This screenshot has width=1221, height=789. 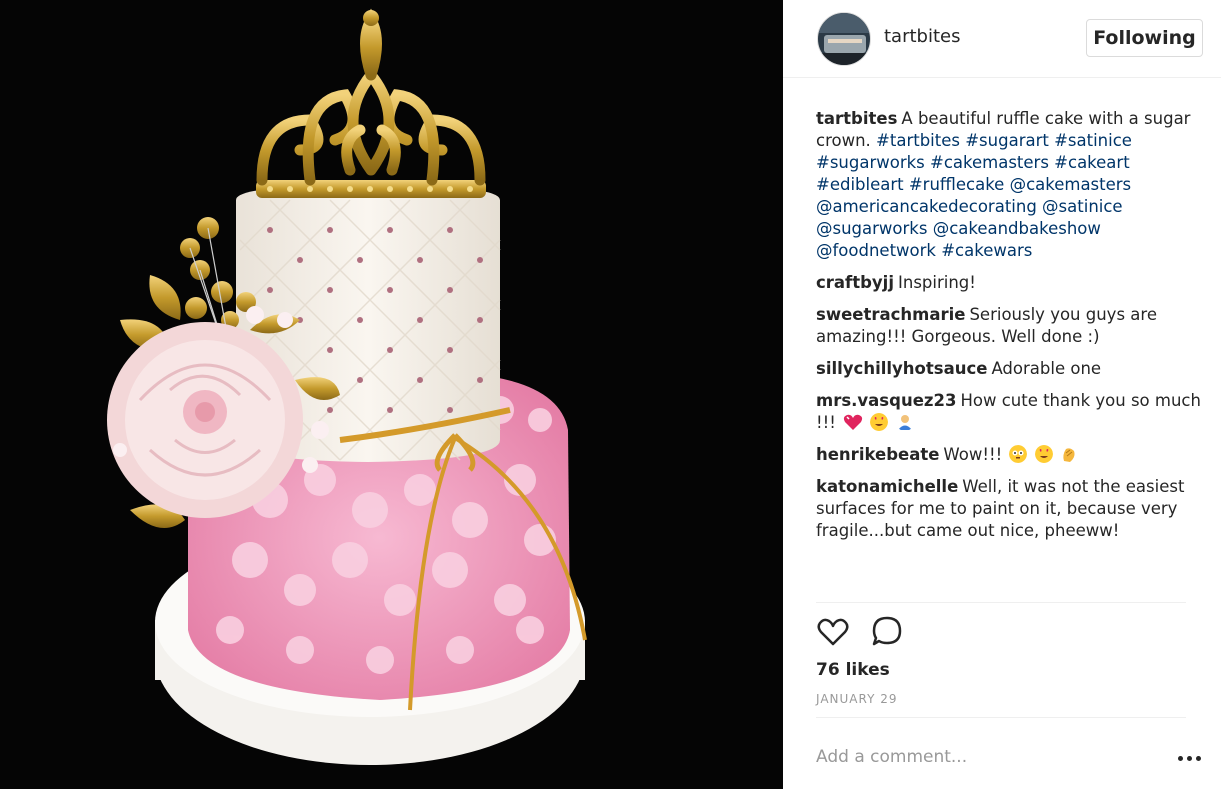 What do you see at coordinates (857, 699) in the screenshot?
I see `post-date: JANUARY 29` at bounding box center [857, 699].